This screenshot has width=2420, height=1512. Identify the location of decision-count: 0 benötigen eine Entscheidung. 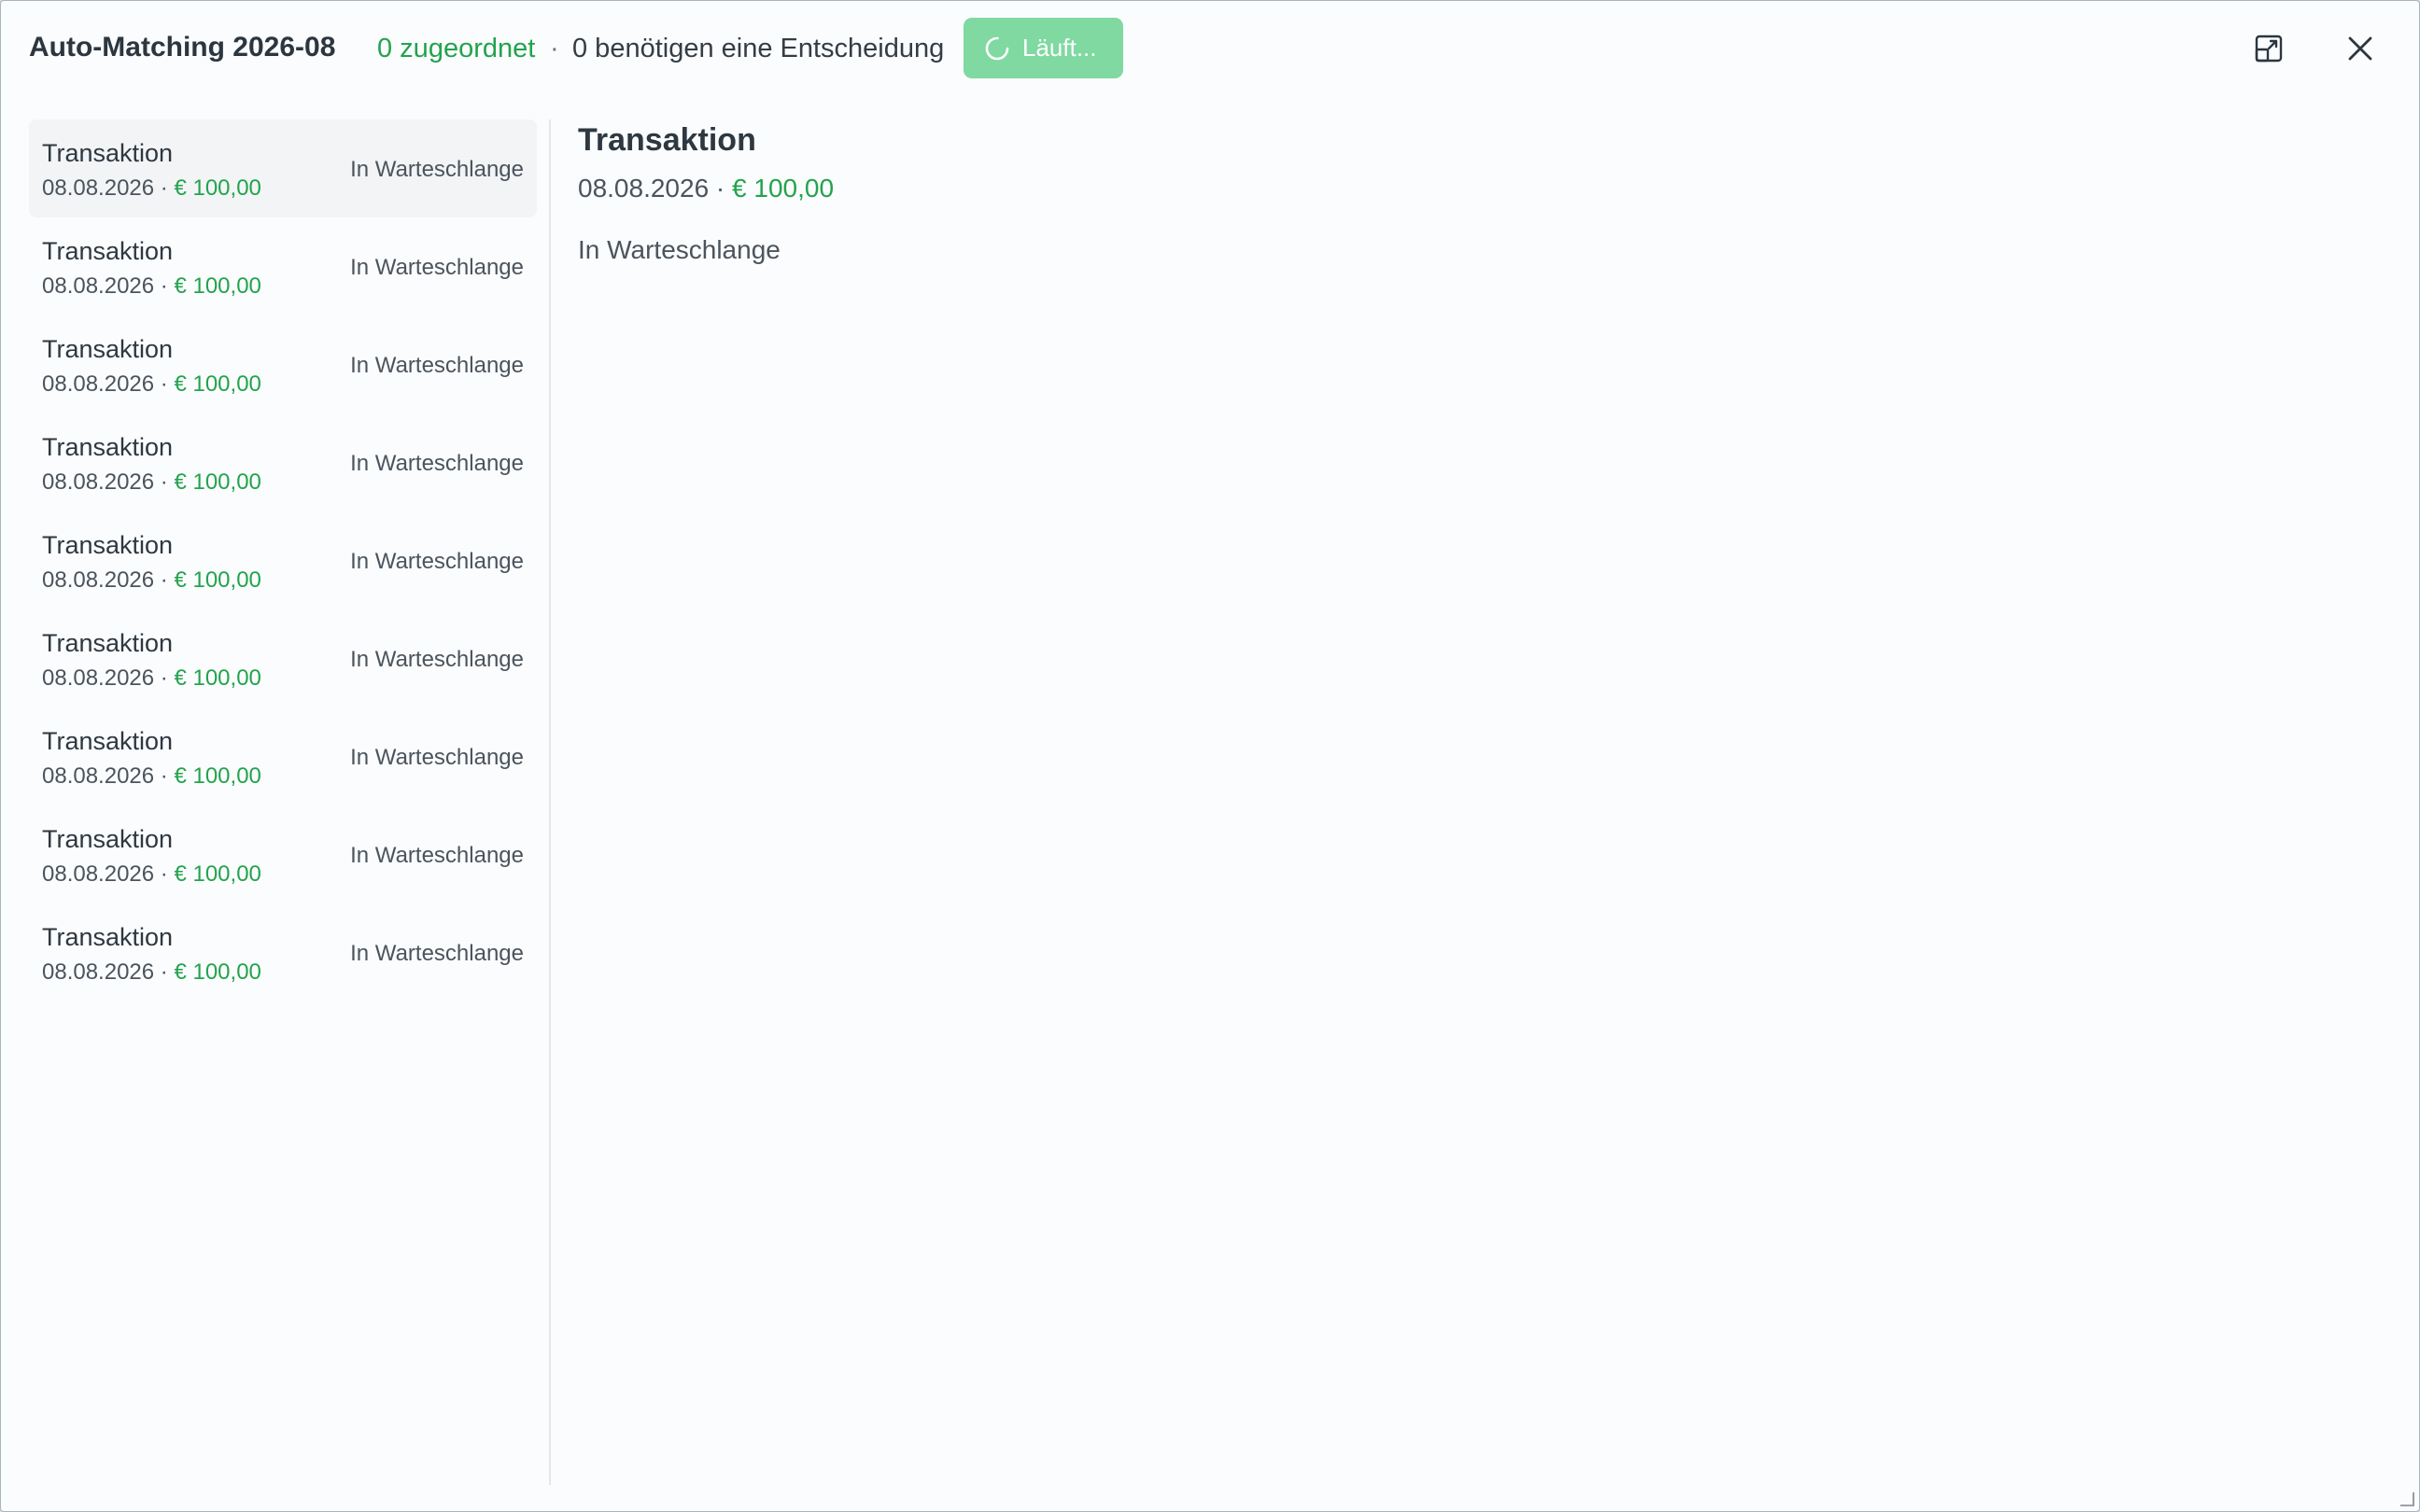
(759, 48).